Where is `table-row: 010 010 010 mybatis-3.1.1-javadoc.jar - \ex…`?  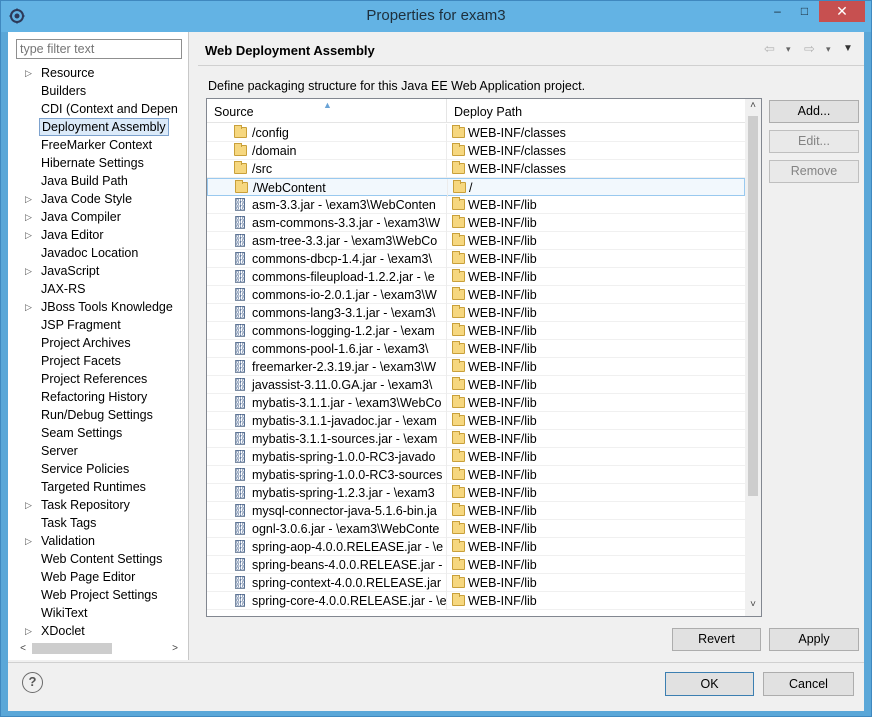 table-row: 010 010 010 mybatis-3.1.1-javadoc.jar - \ex… is located at coordinates (476, 421).